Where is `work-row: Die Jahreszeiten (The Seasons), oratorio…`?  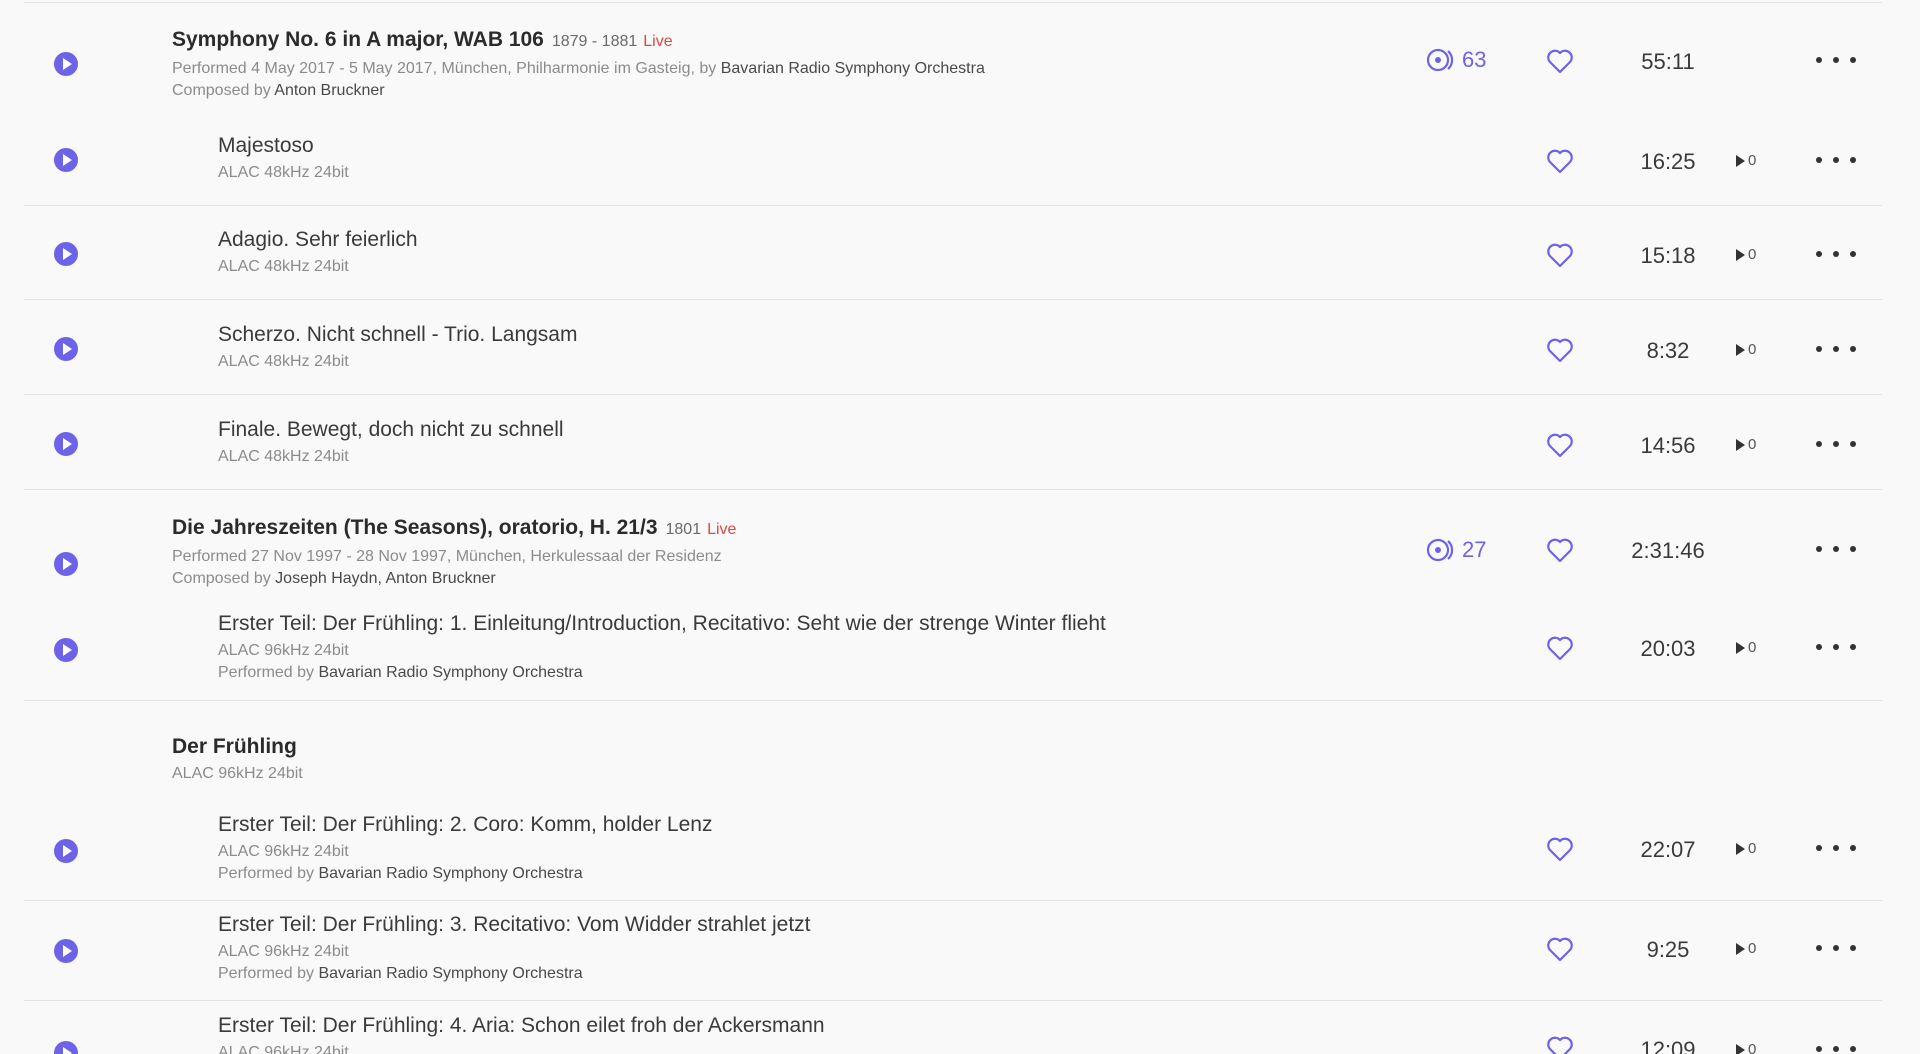 work-row: Die Jahreszeiten (The Seasons), oratorio… is located at coordinates (953, 549).